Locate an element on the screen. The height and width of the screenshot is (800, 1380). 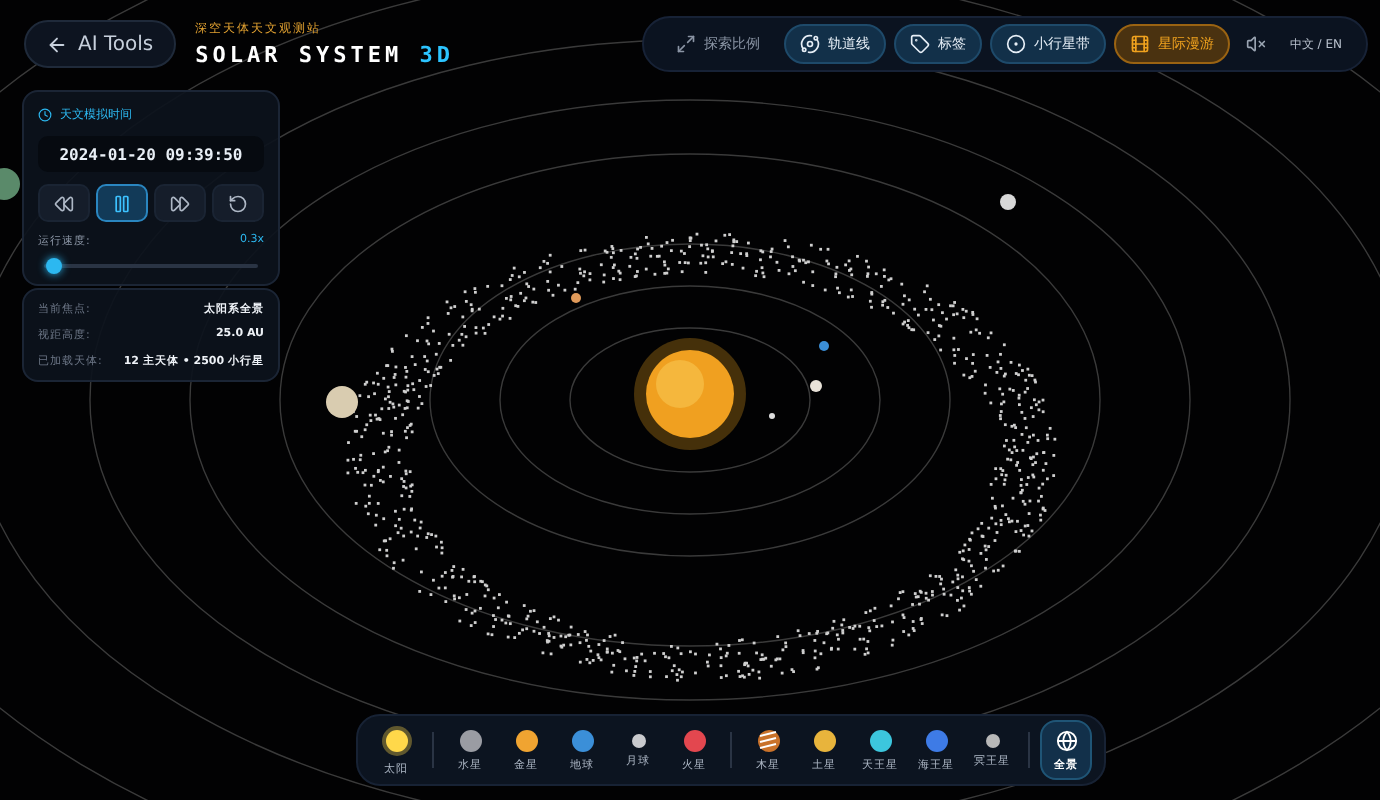
fast-forward-button is located at coordinates (180, 203).